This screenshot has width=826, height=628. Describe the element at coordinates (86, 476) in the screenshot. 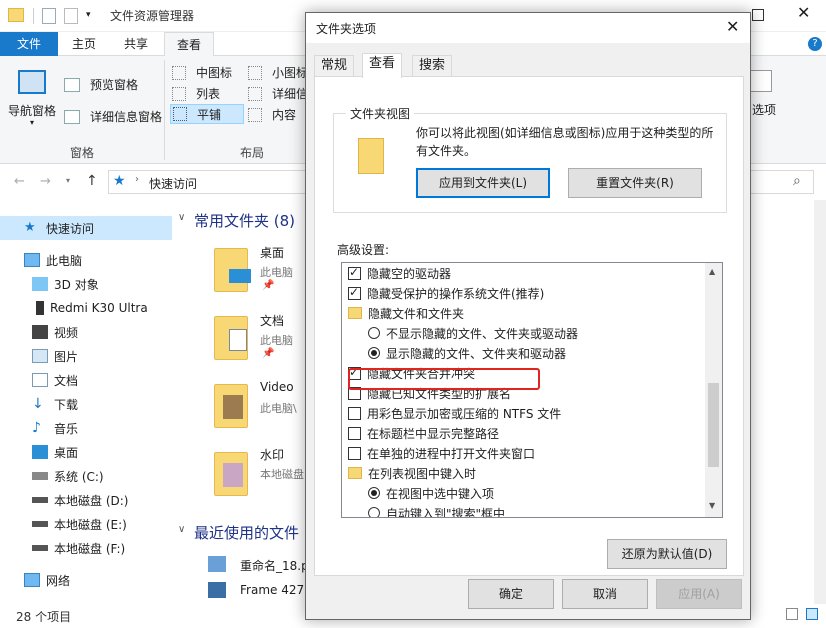

I see `nav-item-drive-c: 系统 (C:)` at that location.